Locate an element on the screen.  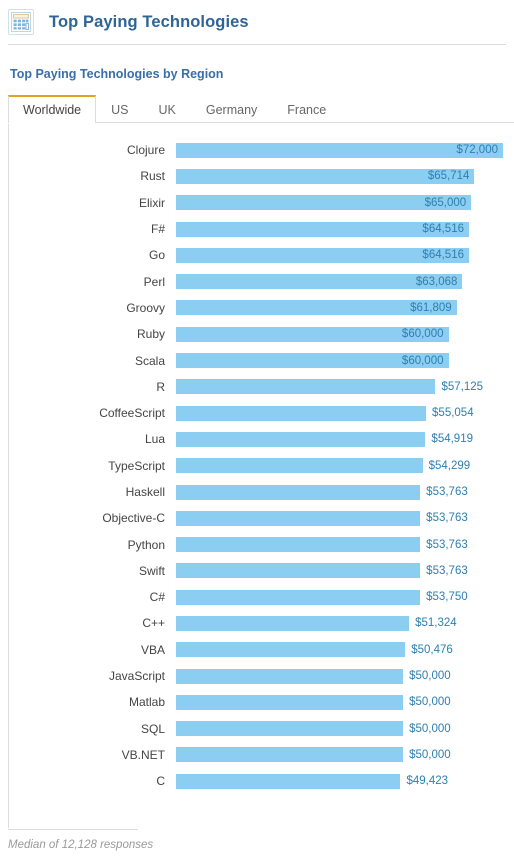
tab-france-label: France is located at coordinates (307, 109).